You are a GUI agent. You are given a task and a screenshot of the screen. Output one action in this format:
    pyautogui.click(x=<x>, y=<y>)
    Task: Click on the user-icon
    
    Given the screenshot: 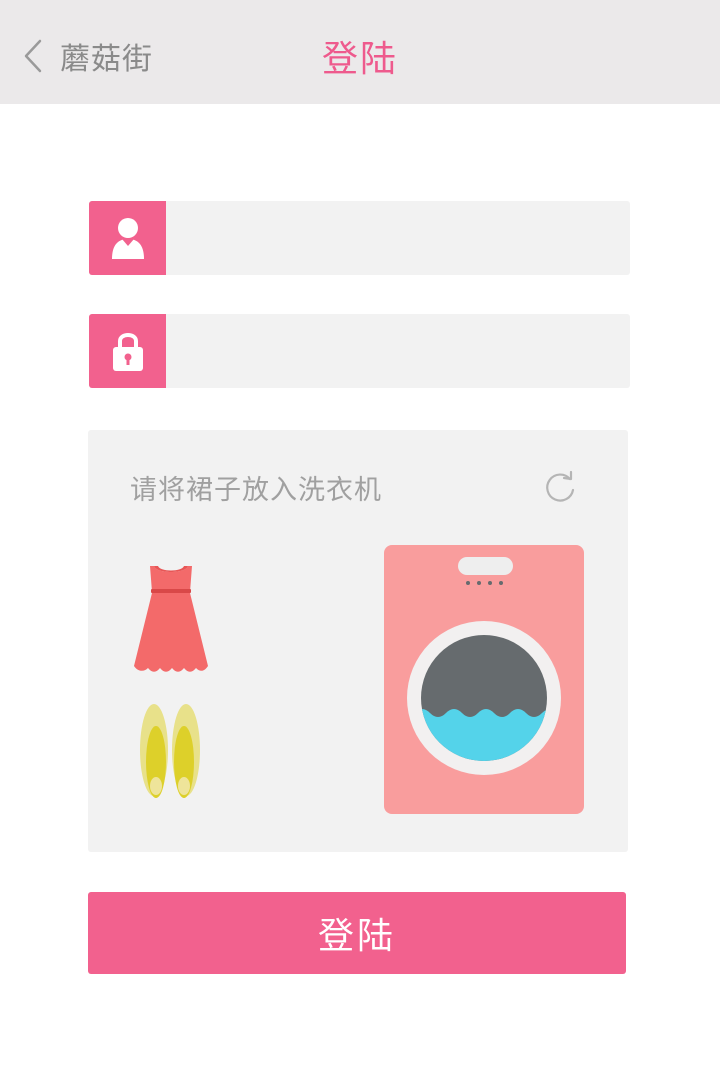 What is the action you would take?
    pyautogui.click(x=127, y=238)
    